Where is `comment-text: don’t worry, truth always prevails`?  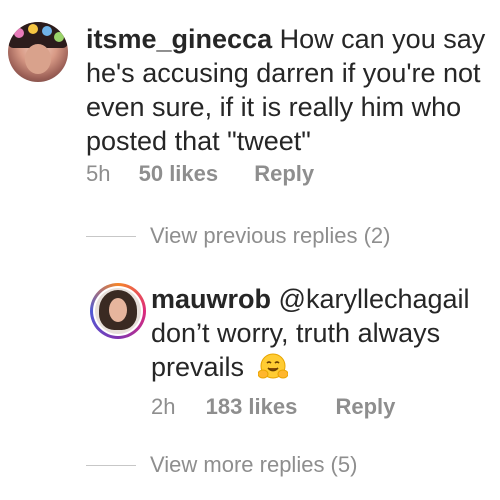
comment-text: don’t worry, truth always prevails is located at coordinates (296, 350).